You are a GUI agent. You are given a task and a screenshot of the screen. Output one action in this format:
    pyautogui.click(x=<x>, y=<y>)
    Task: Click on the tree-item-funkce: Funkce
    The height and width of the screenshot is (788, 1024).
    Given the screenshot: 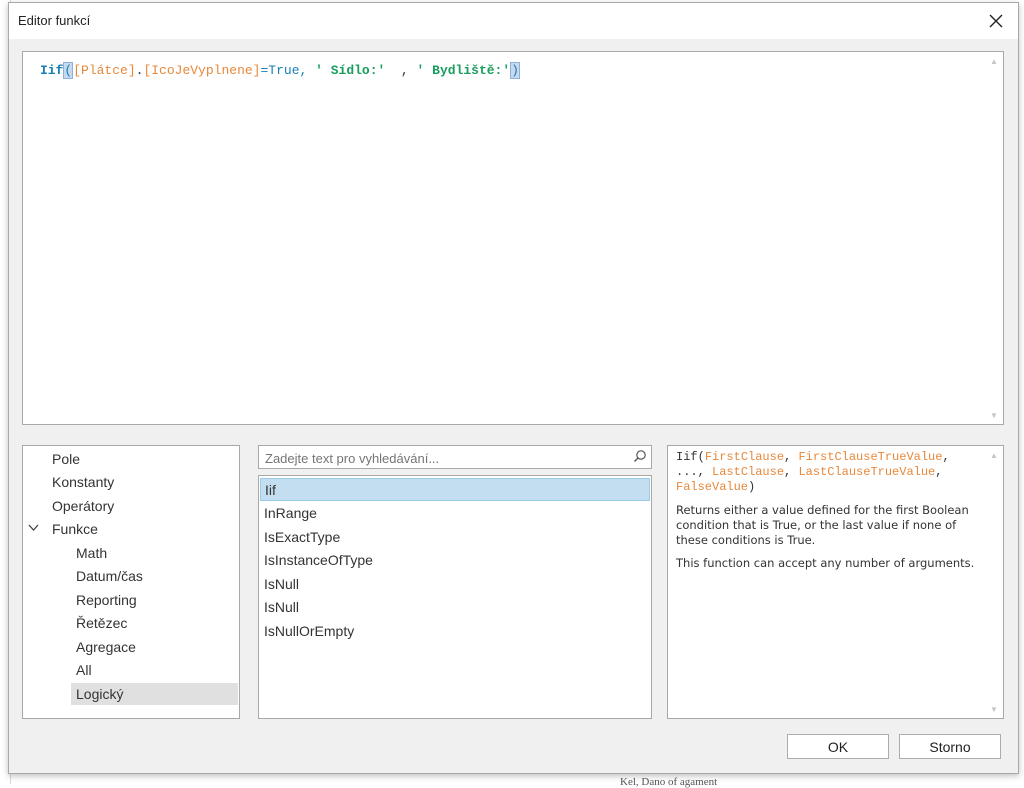 What is the action you would take?
    pyautogui.click(x=72, y=529)
    